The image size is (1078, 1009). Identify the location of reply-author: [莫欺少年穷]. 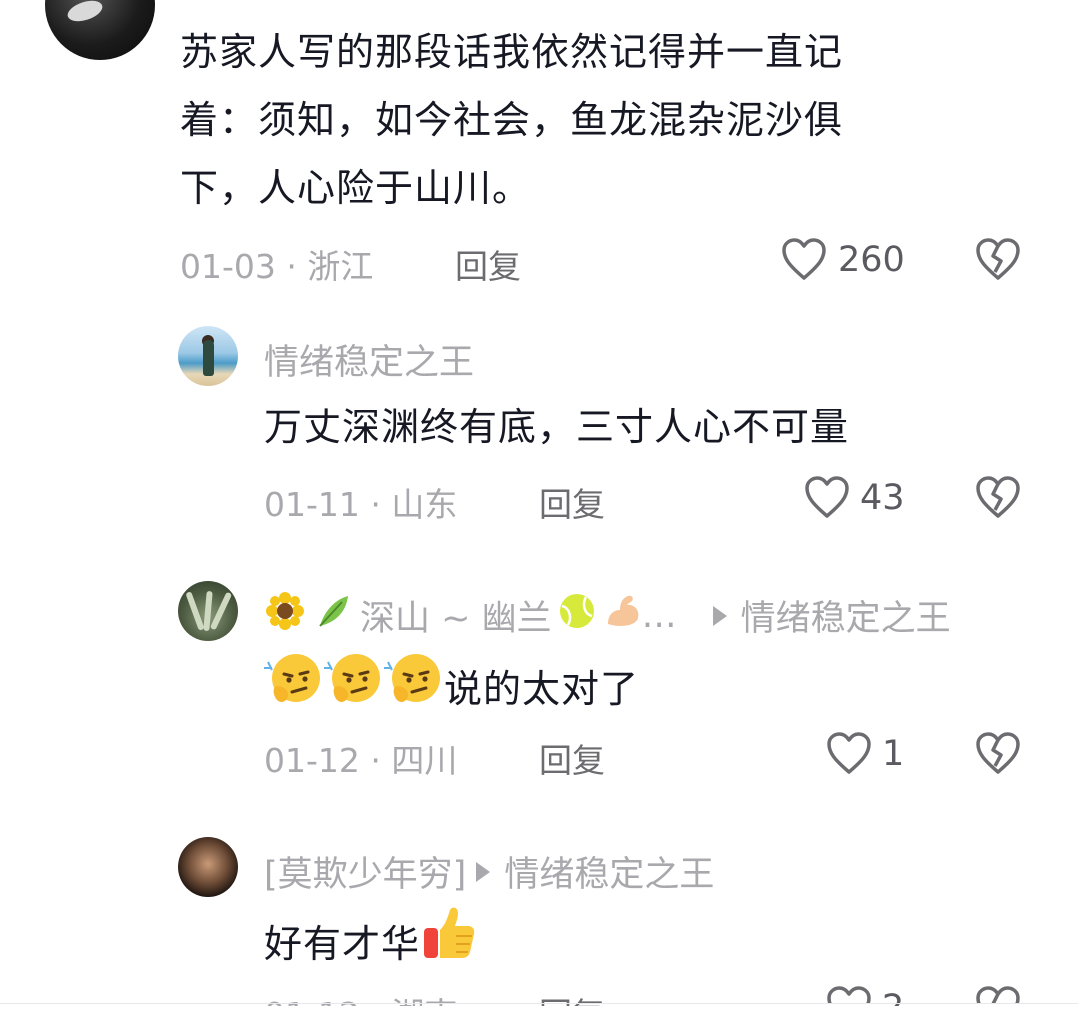
(365, 871).